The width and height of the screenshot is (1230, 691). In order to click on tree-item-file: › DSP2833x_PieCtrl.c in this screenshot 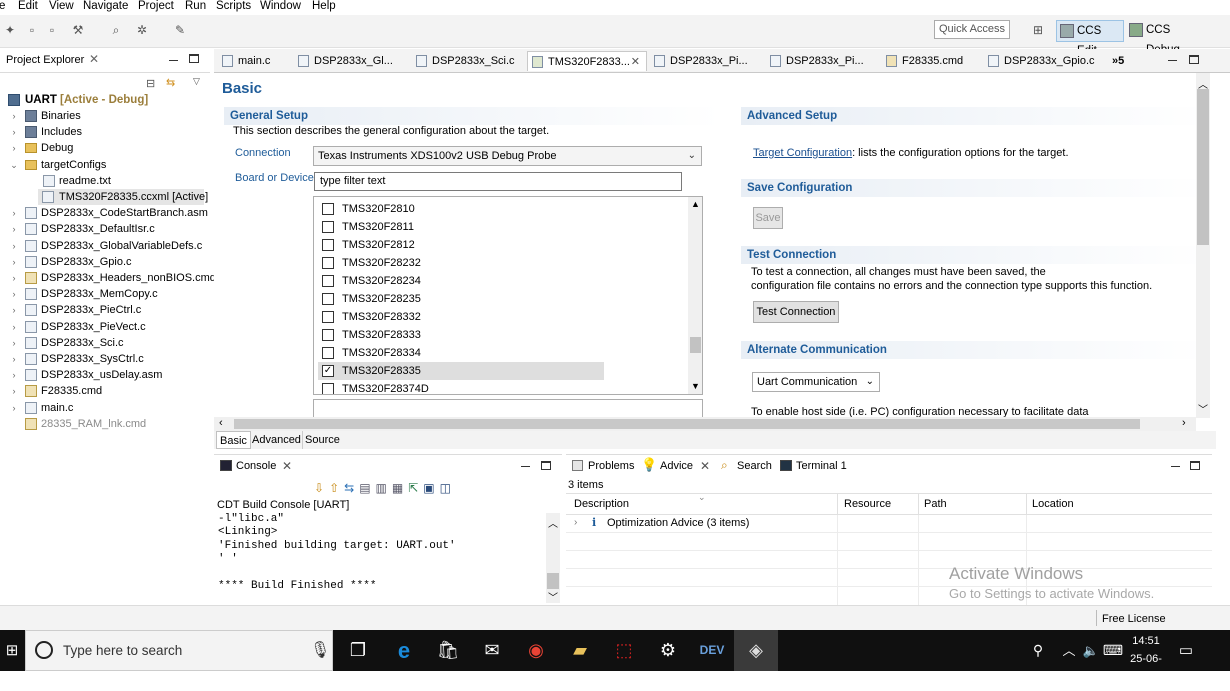, I will do `click(104, 310)`.